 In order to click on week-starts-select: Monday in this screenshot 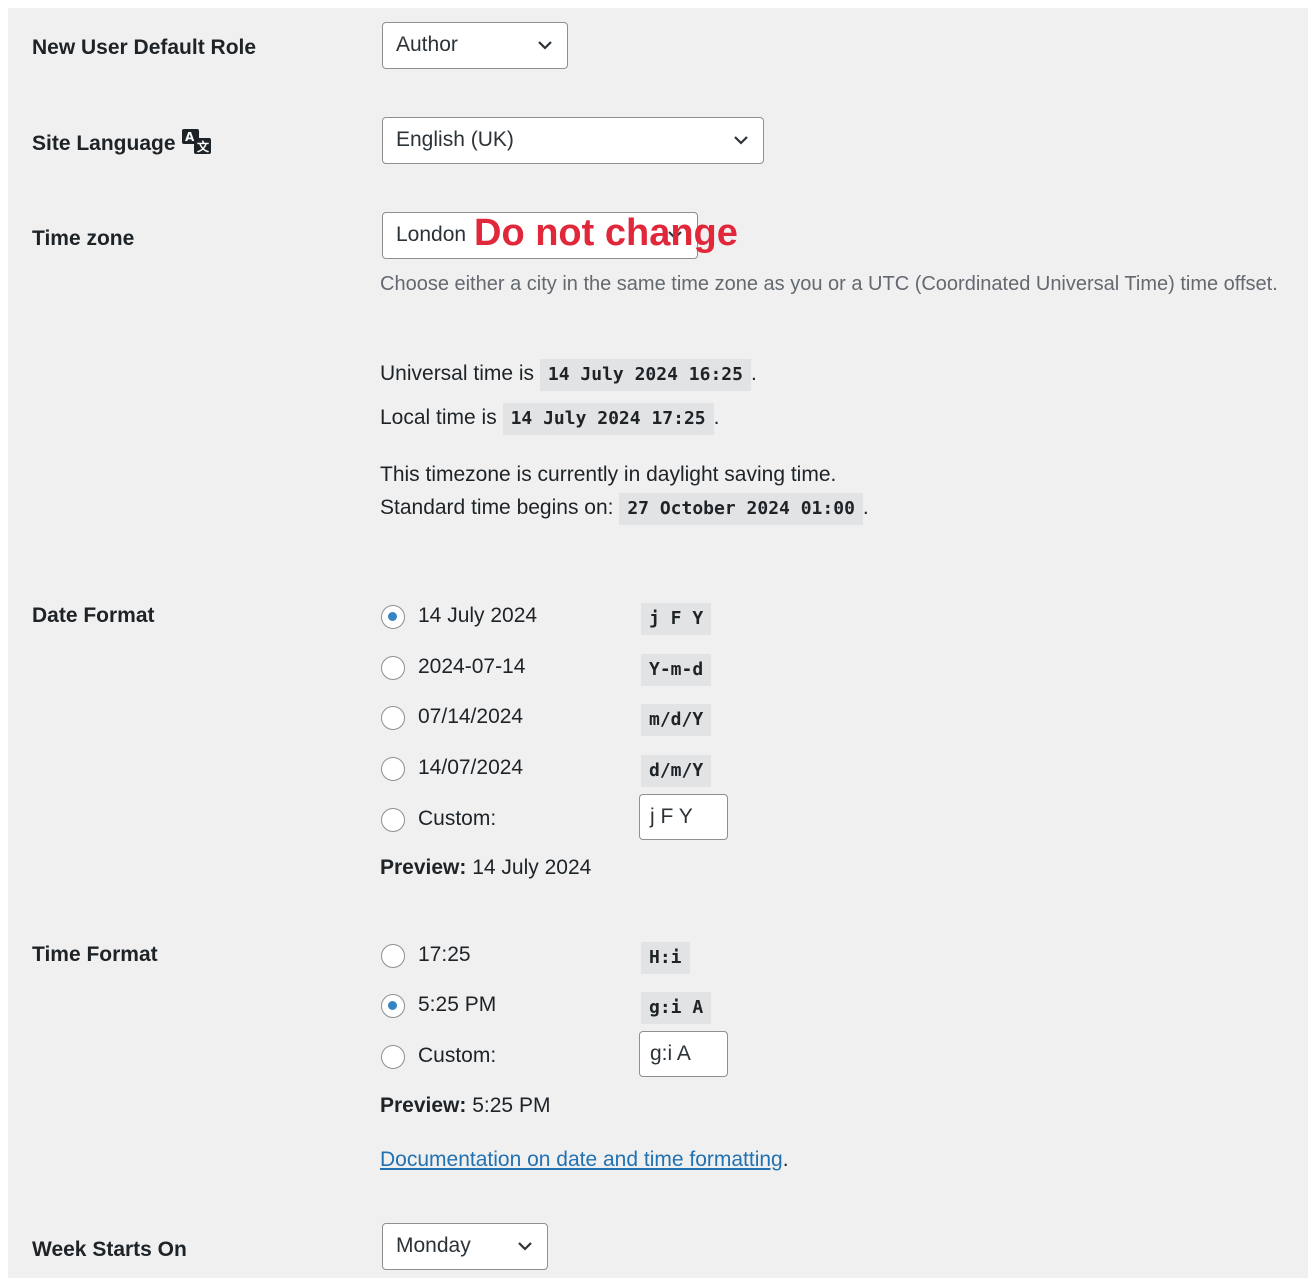, I will do `click(465, 1246)`.